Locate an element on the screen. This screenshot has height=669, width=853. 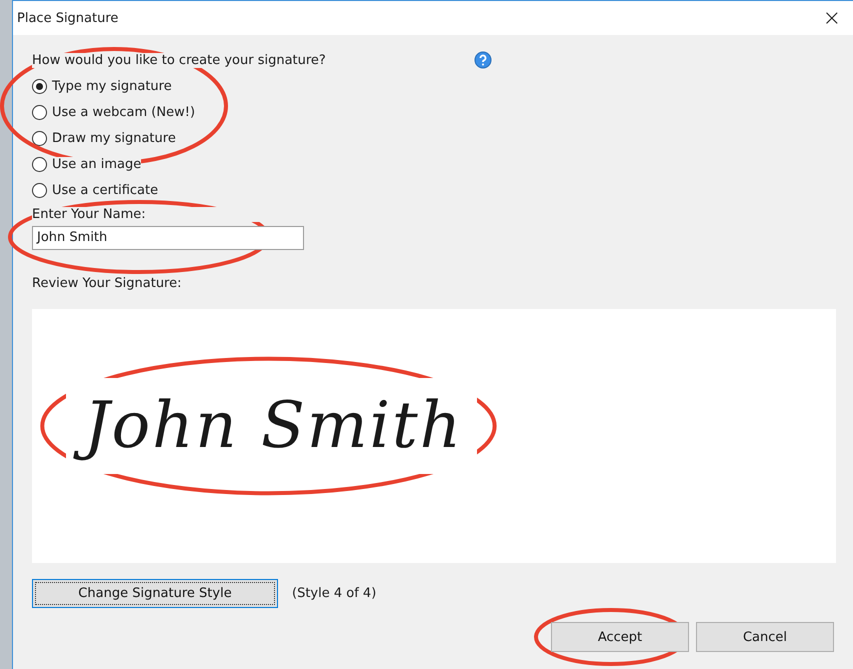
close-button: × is located at coordinates (831, 18).